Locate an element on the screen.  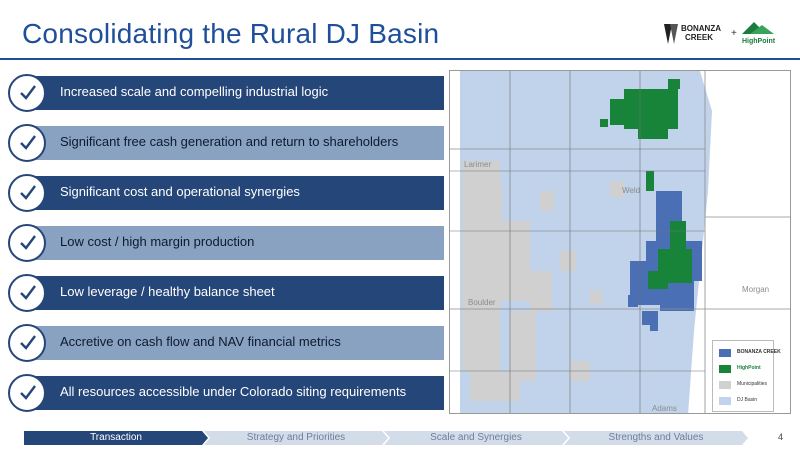
progress-step-transaction: Transaction is located at coordinates (116, 438).